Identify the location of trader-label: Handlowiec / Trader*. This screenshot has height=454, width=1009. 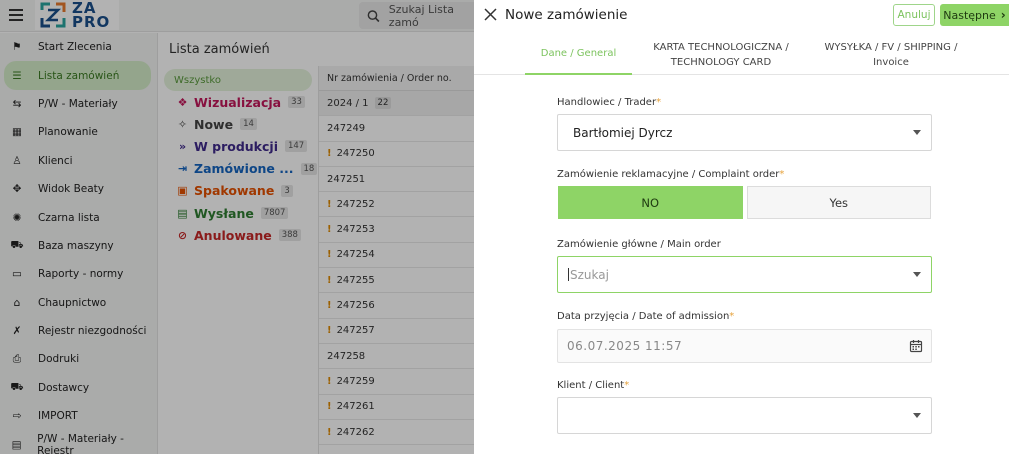
(609, 102).